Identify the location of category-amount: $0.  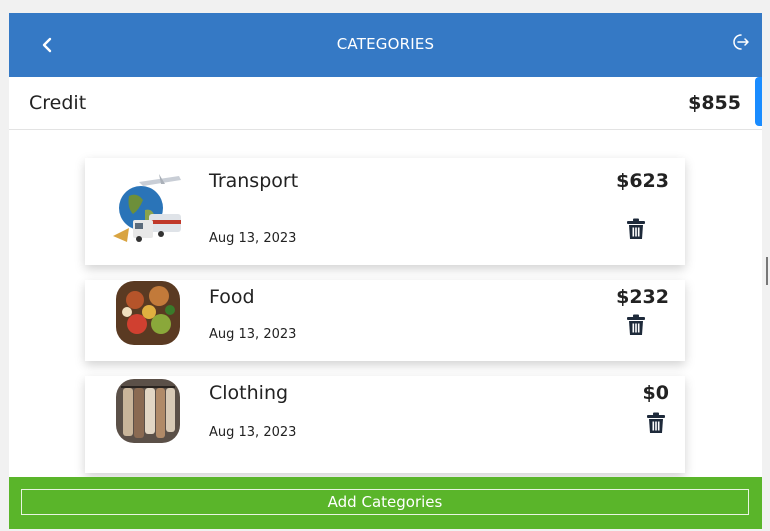
(655, 393).